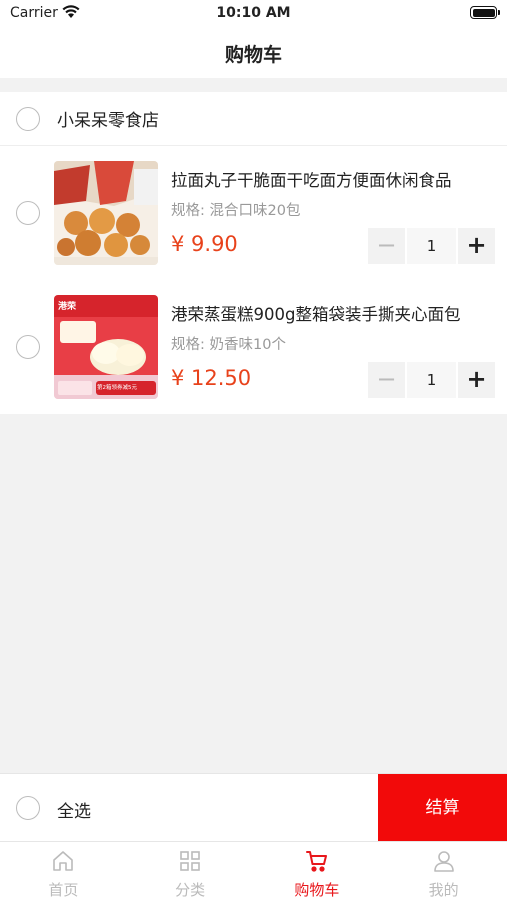  I want to click on tab-profile: 我的, so click(443, 871).